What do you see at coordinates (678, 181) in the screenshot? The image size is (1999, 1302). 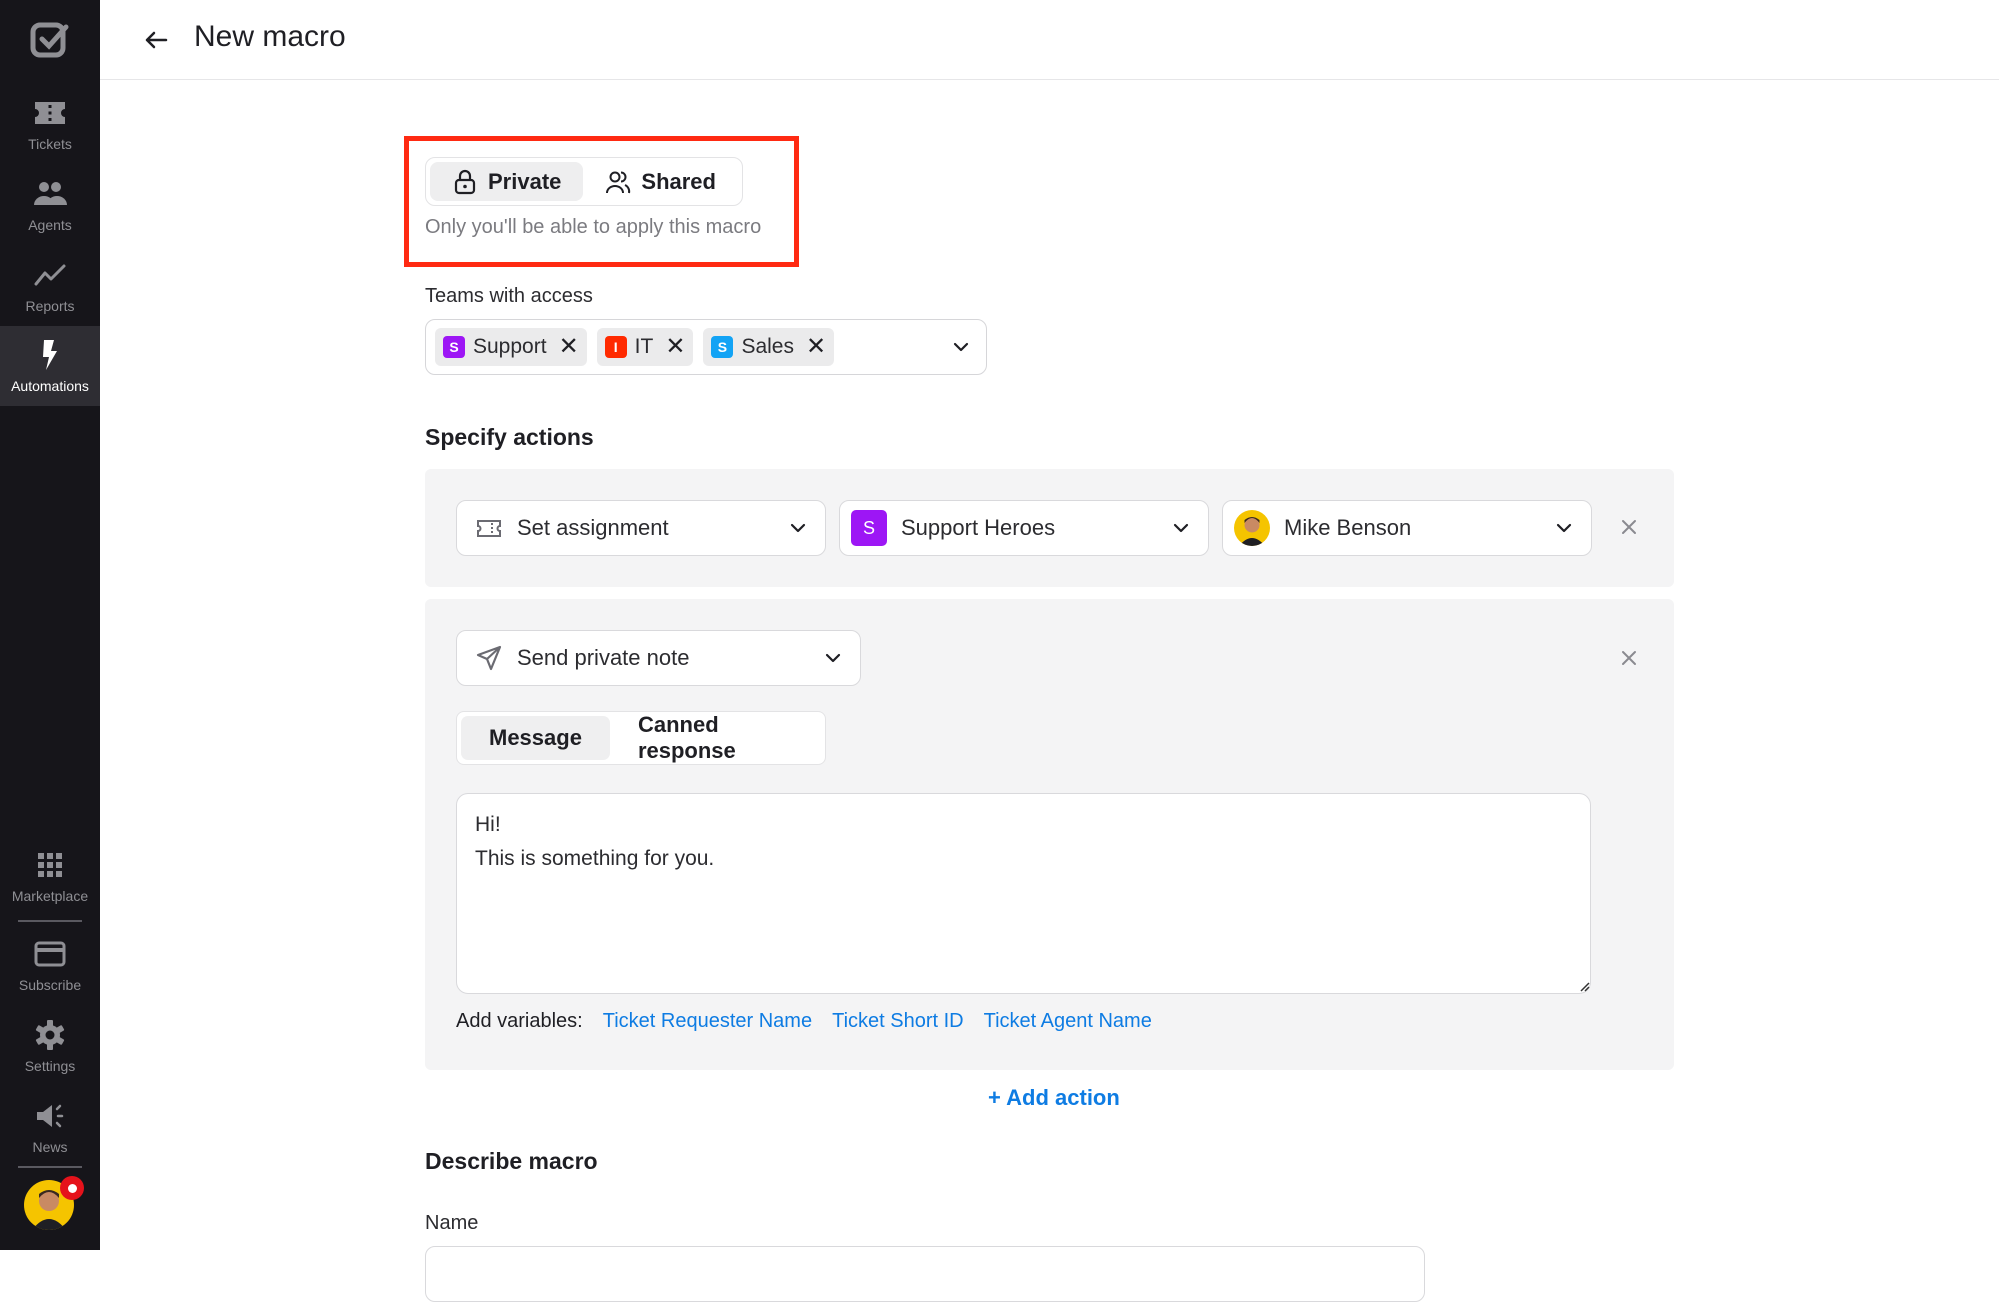 I see `visibility-option-label: Shared` at bounding box center [678, 181].